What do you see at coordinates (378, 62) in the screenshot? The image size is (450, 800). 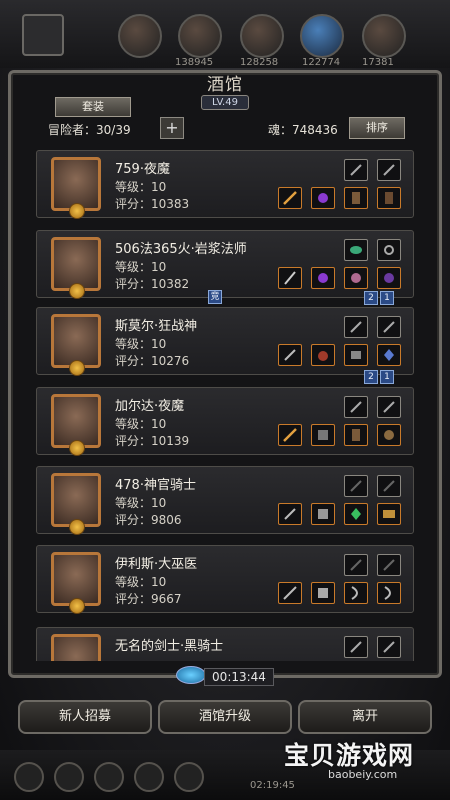 I see `resource-count-4: 17381` at bounding box center [378, 62].